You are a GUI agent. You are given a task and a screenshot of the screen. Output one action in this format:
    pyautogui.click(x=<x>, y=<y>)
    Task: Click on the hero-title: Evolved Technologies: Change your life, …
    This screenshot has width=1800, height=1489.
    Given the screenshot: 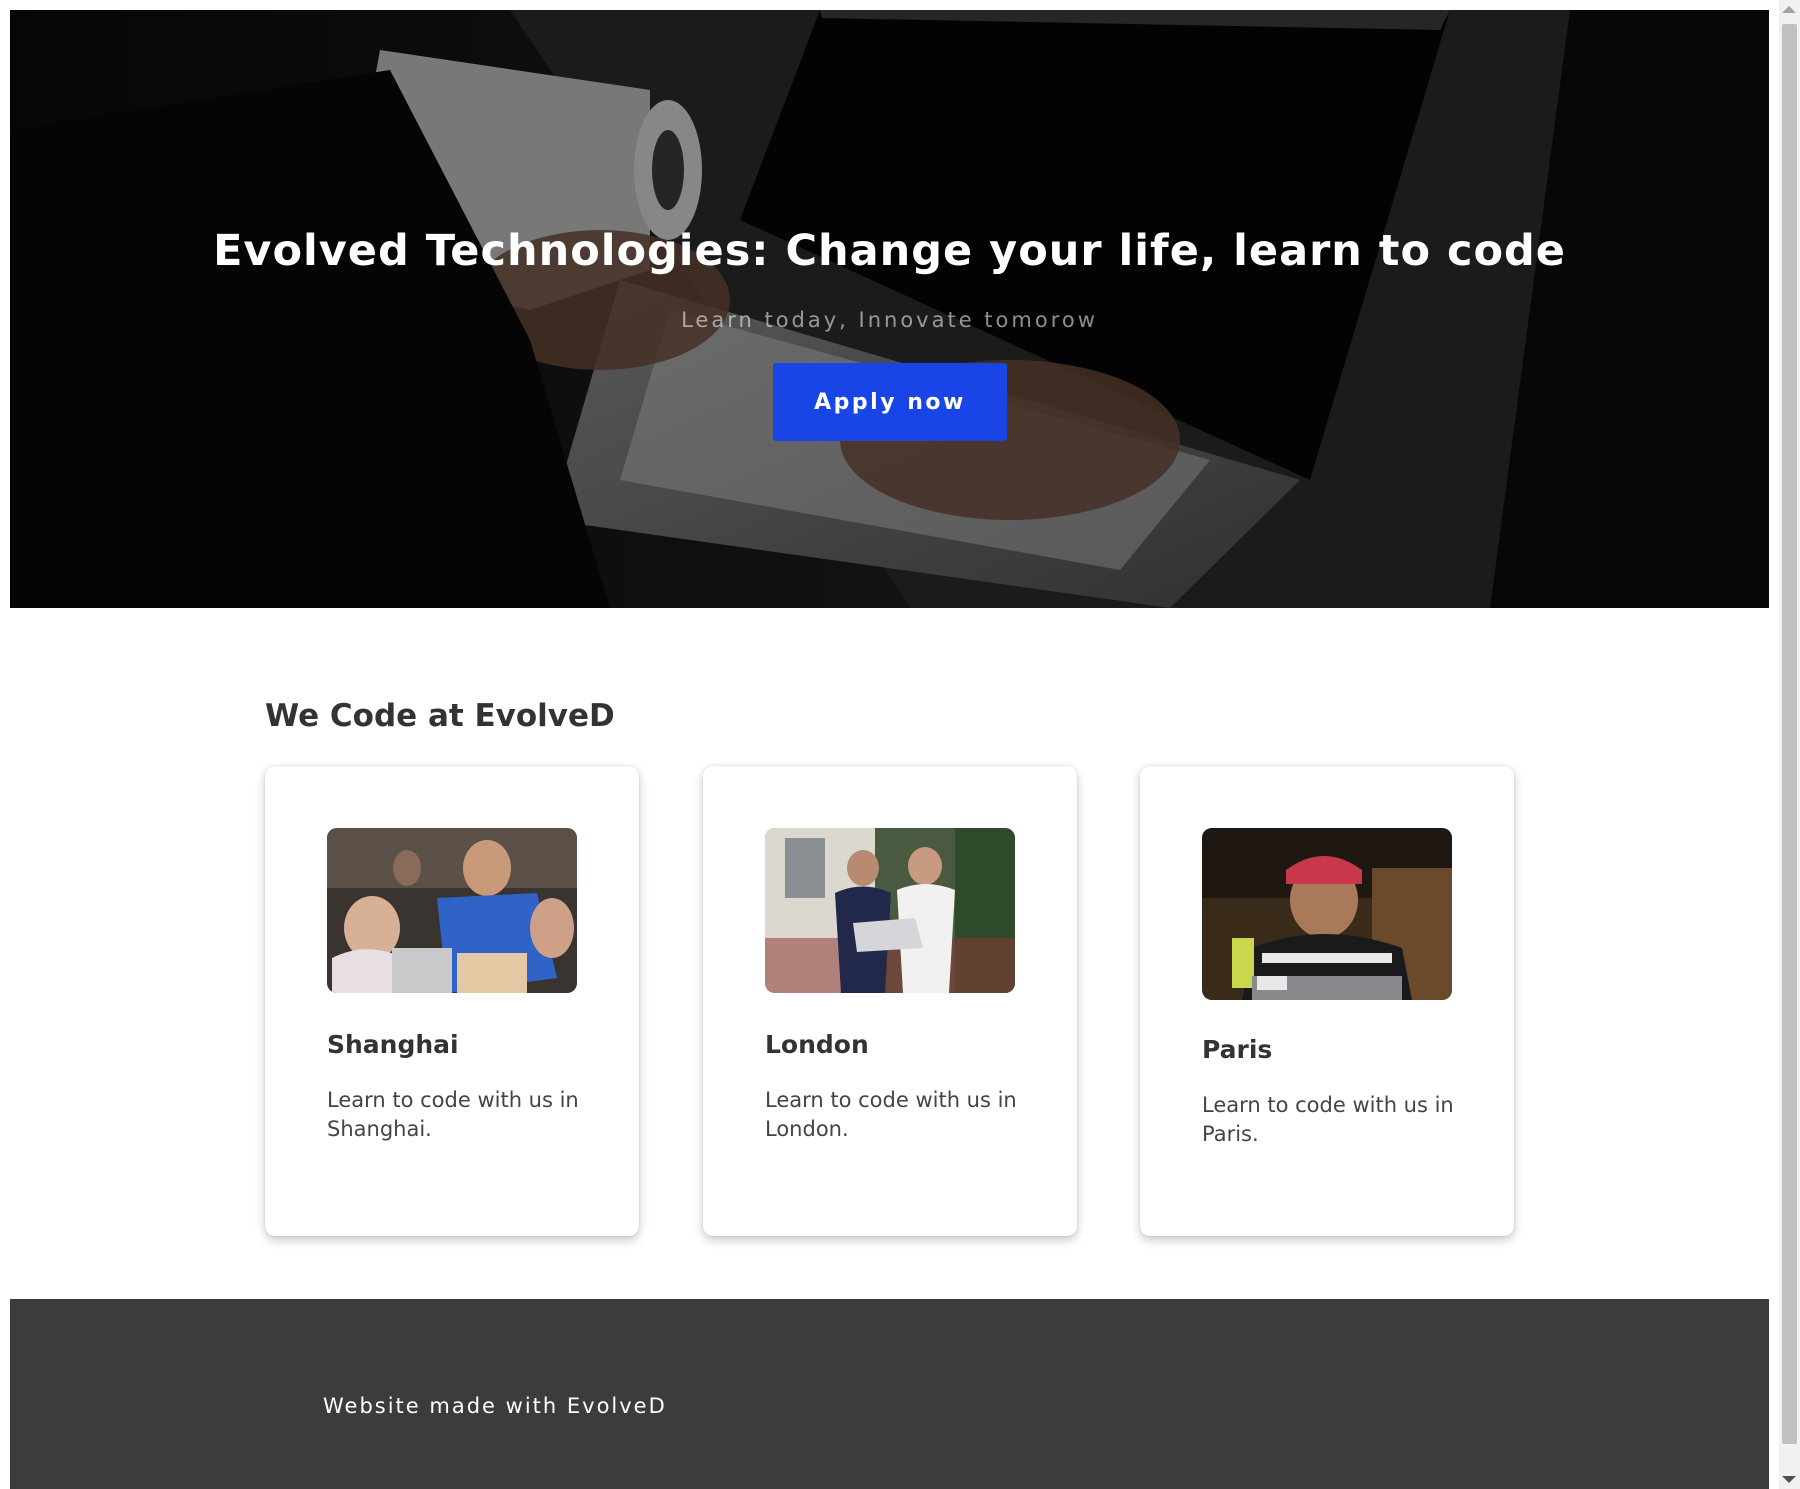 What is the action you would take?
    pyautogui.click(x=889, y=251)
    